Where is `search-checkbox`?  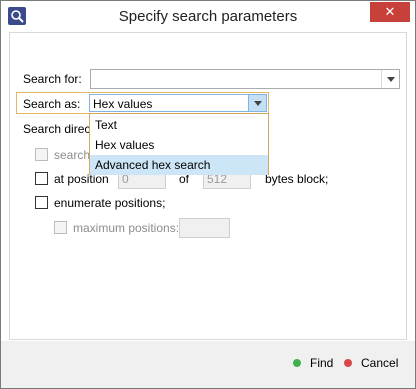 search-checkbox is located at coordinates (41, 154).